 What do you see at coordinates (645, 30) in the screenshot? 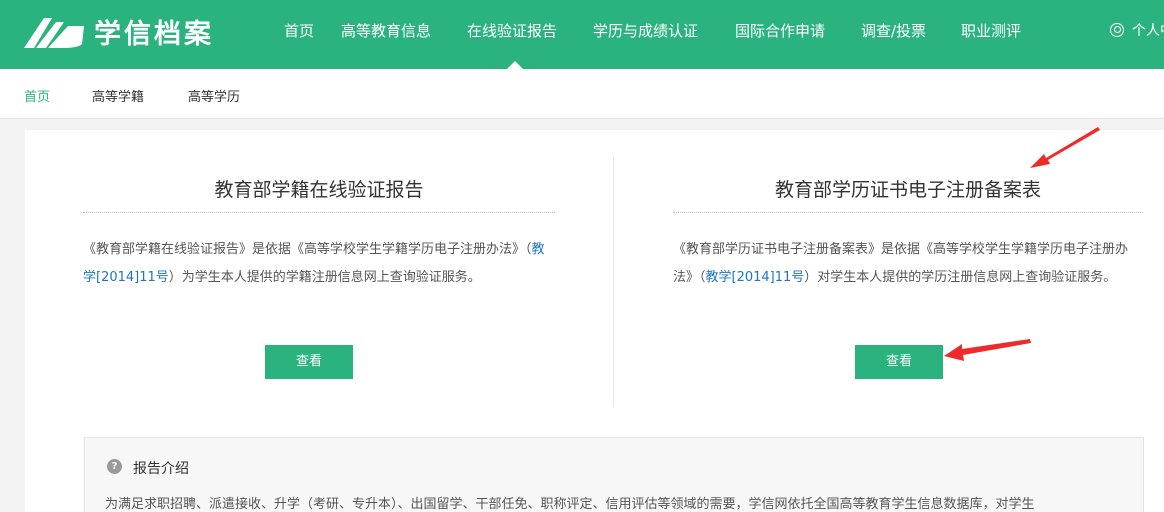
I see `nav-item-degree-transcript-certification: 学历与成绩认证` at bounding box center [645, 30].